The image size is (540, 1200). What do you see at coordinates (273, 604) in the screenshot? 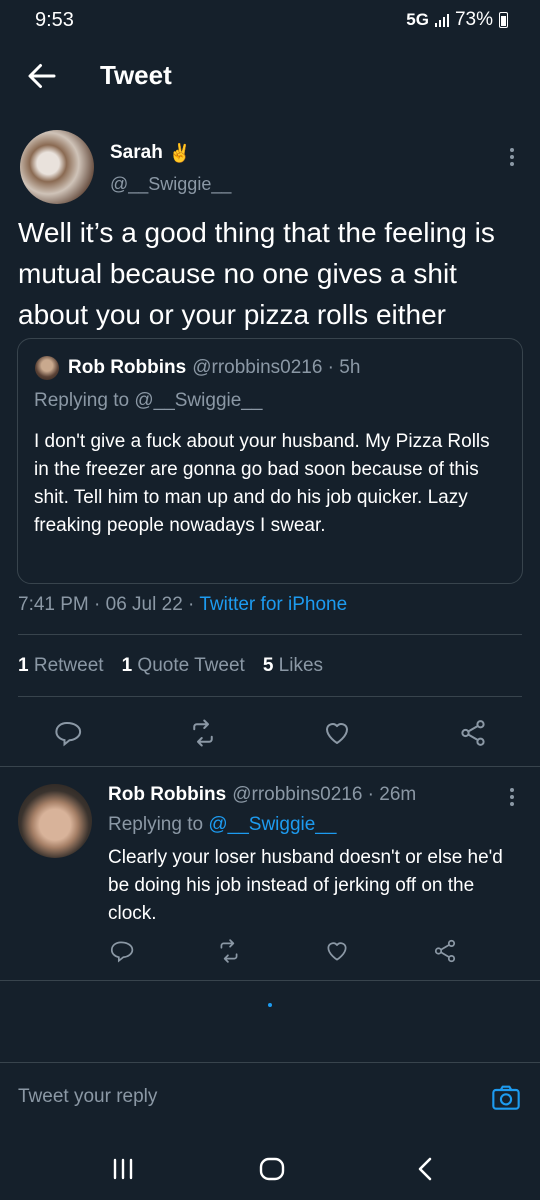
I see `tweet-source: Twitter for iPhone` at bounding box center [273, 604].